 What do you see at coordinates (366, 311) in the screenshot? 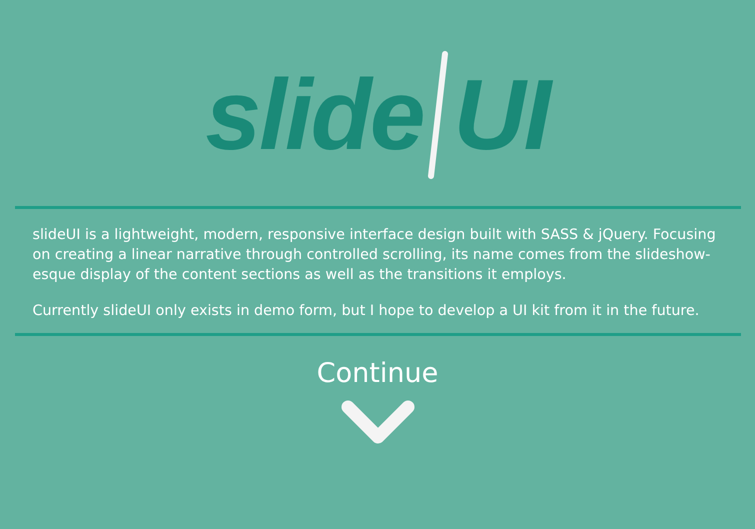
I see `intro-paragraph: Currently slideUI only exists in demo form, but I hope to develop a UI kit from it in the future.` at bounding box center [366, 311].